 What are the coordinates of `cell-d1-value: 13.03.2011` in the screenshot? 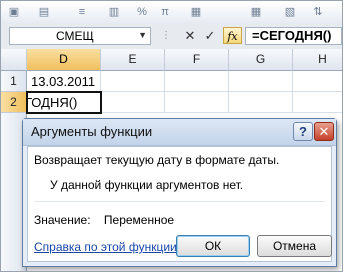 It's located at (63, 81).